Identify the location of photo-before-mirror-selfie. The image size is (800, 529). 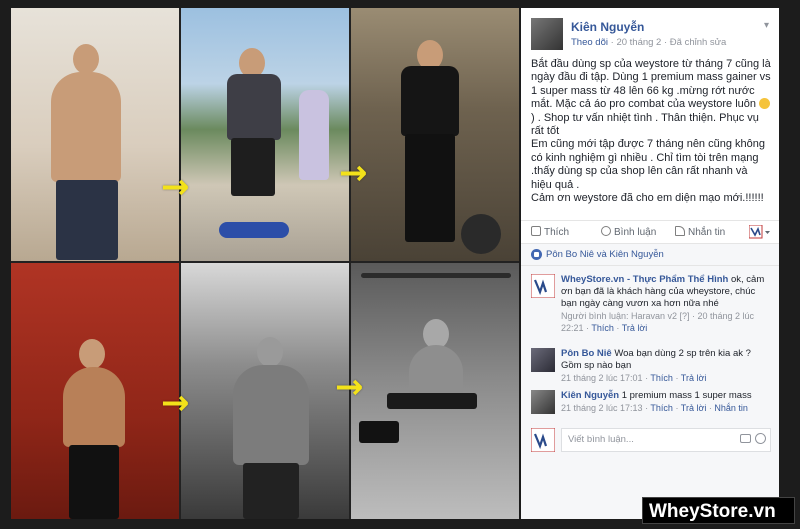
(95, 134).